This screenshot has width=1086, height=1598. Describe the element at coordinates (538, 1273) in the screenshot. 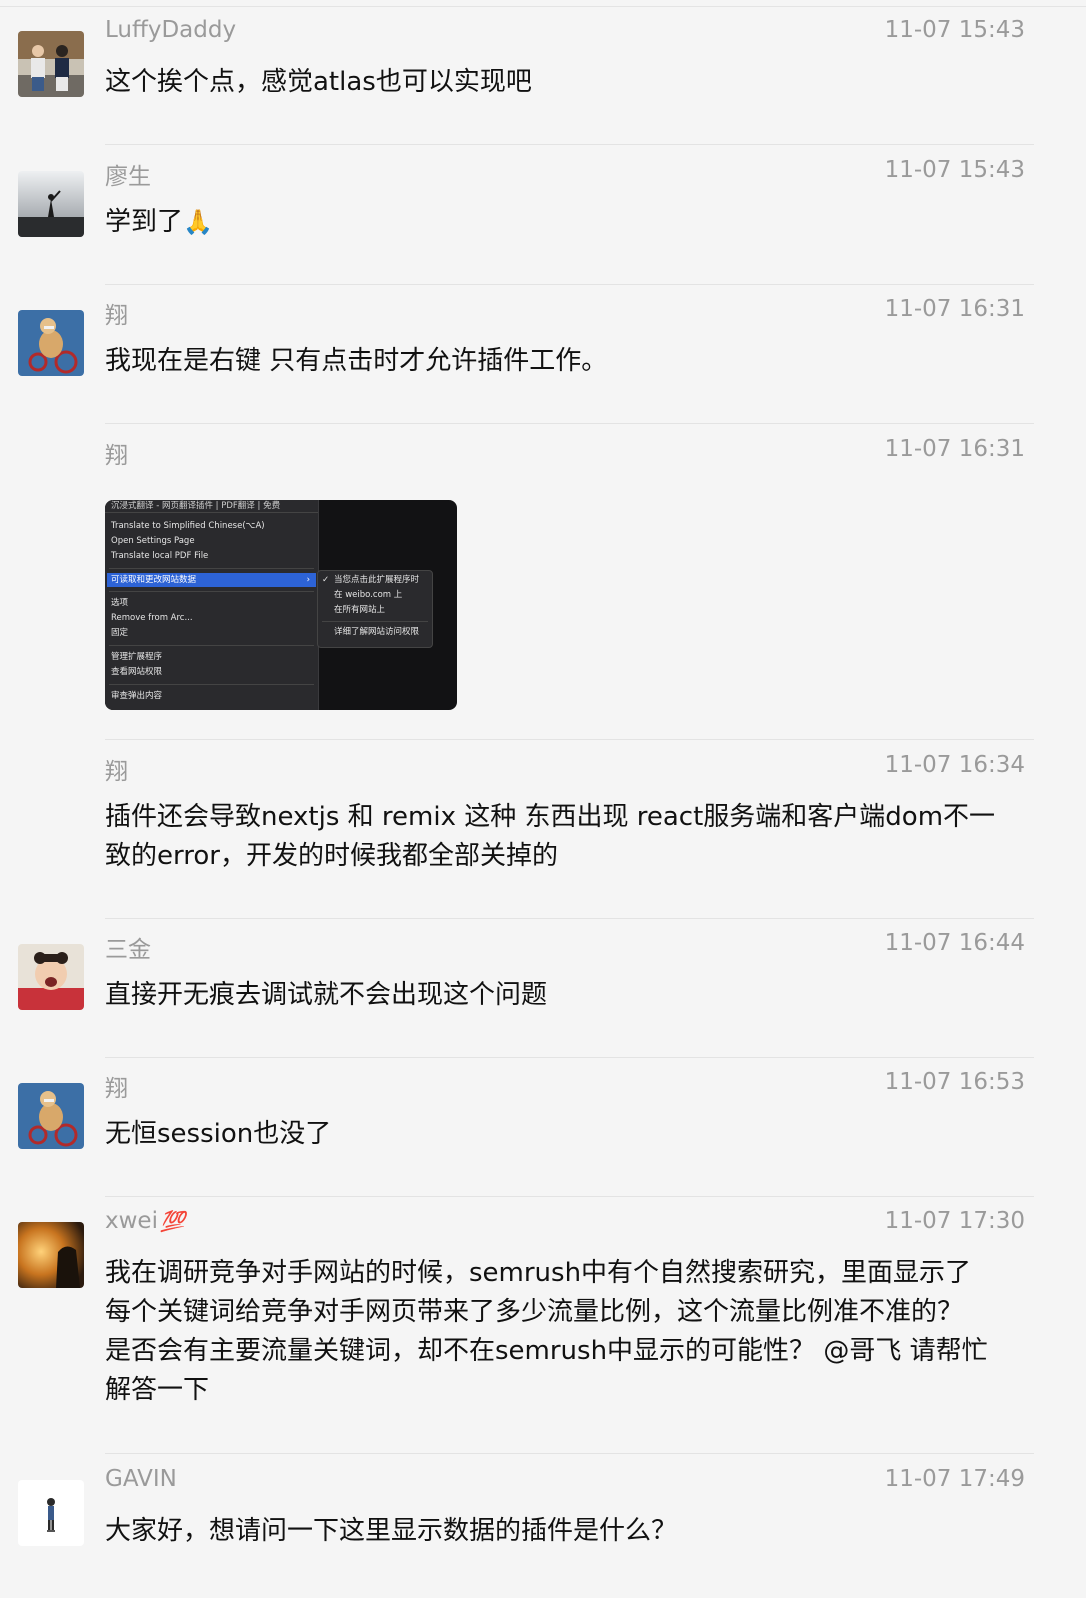

I see `message-line: 我在调研竞争对手网站的时候，semrush中有个自然搜索研究，里面显示了` at that location.